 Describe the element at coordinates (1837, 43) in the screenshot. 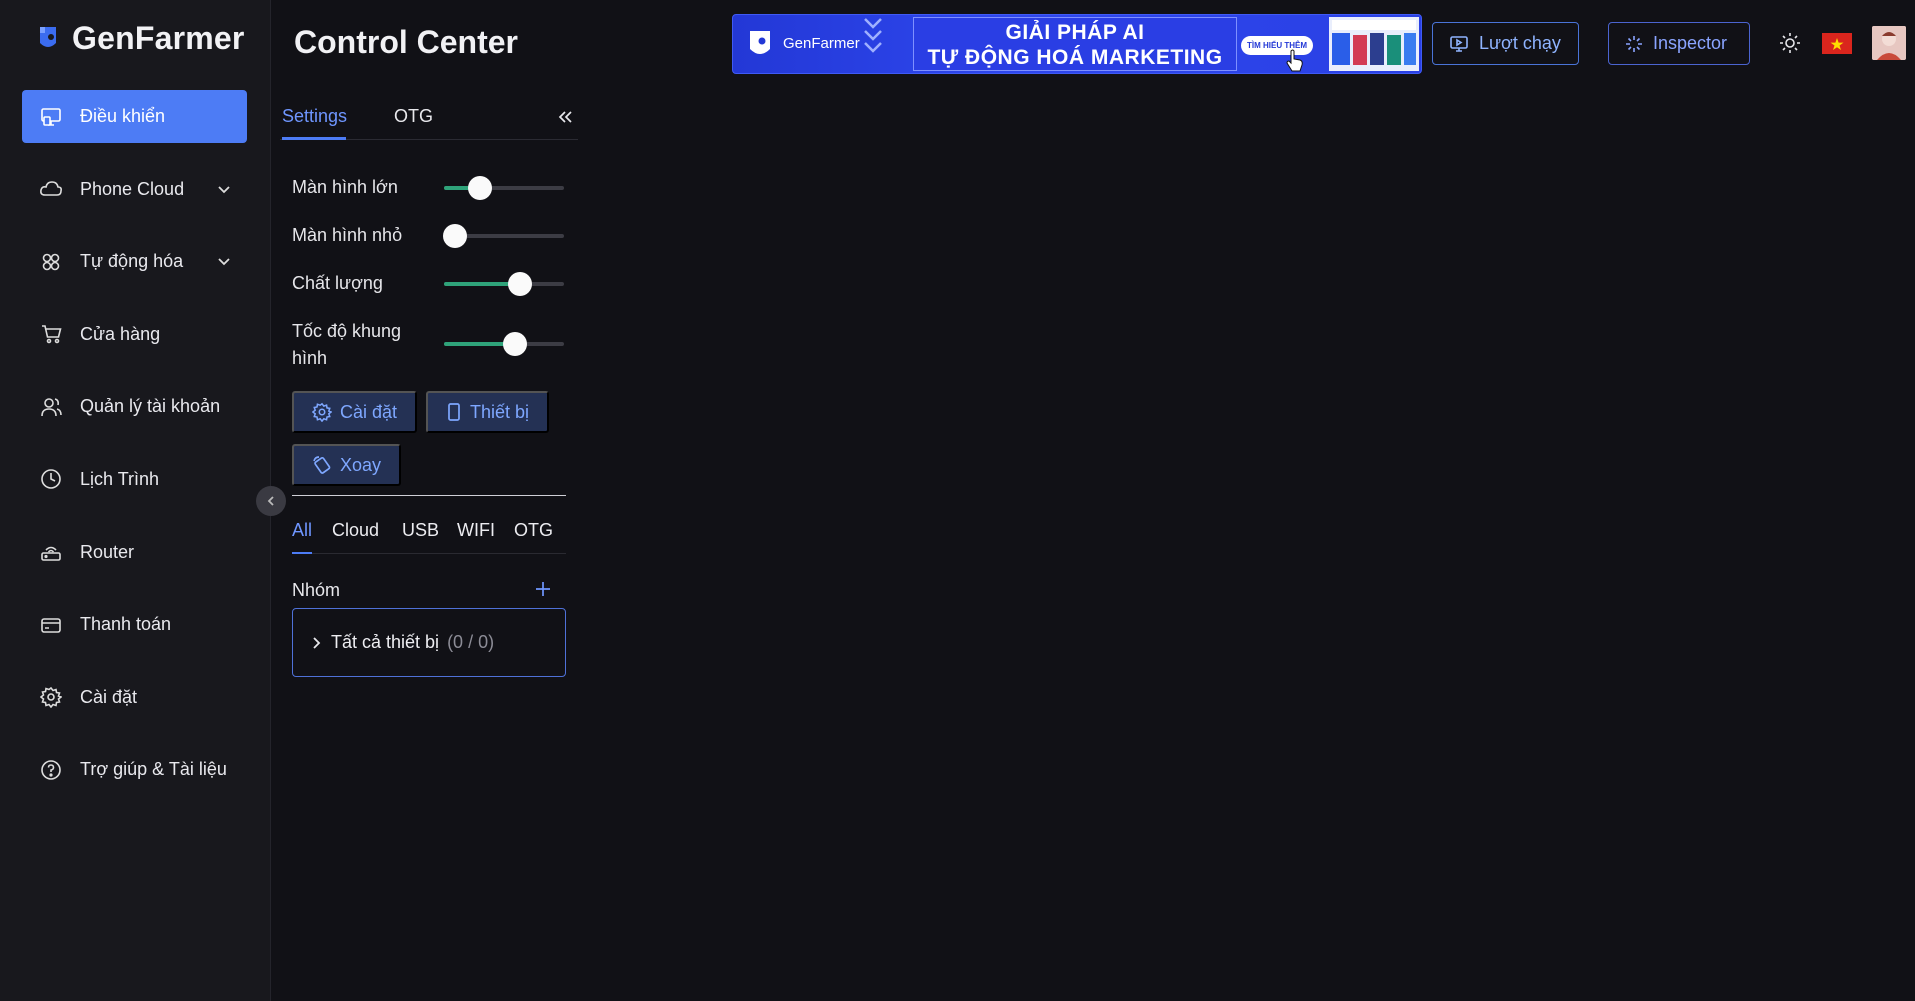

I see `language-flag-vietnam-icon` at that location.